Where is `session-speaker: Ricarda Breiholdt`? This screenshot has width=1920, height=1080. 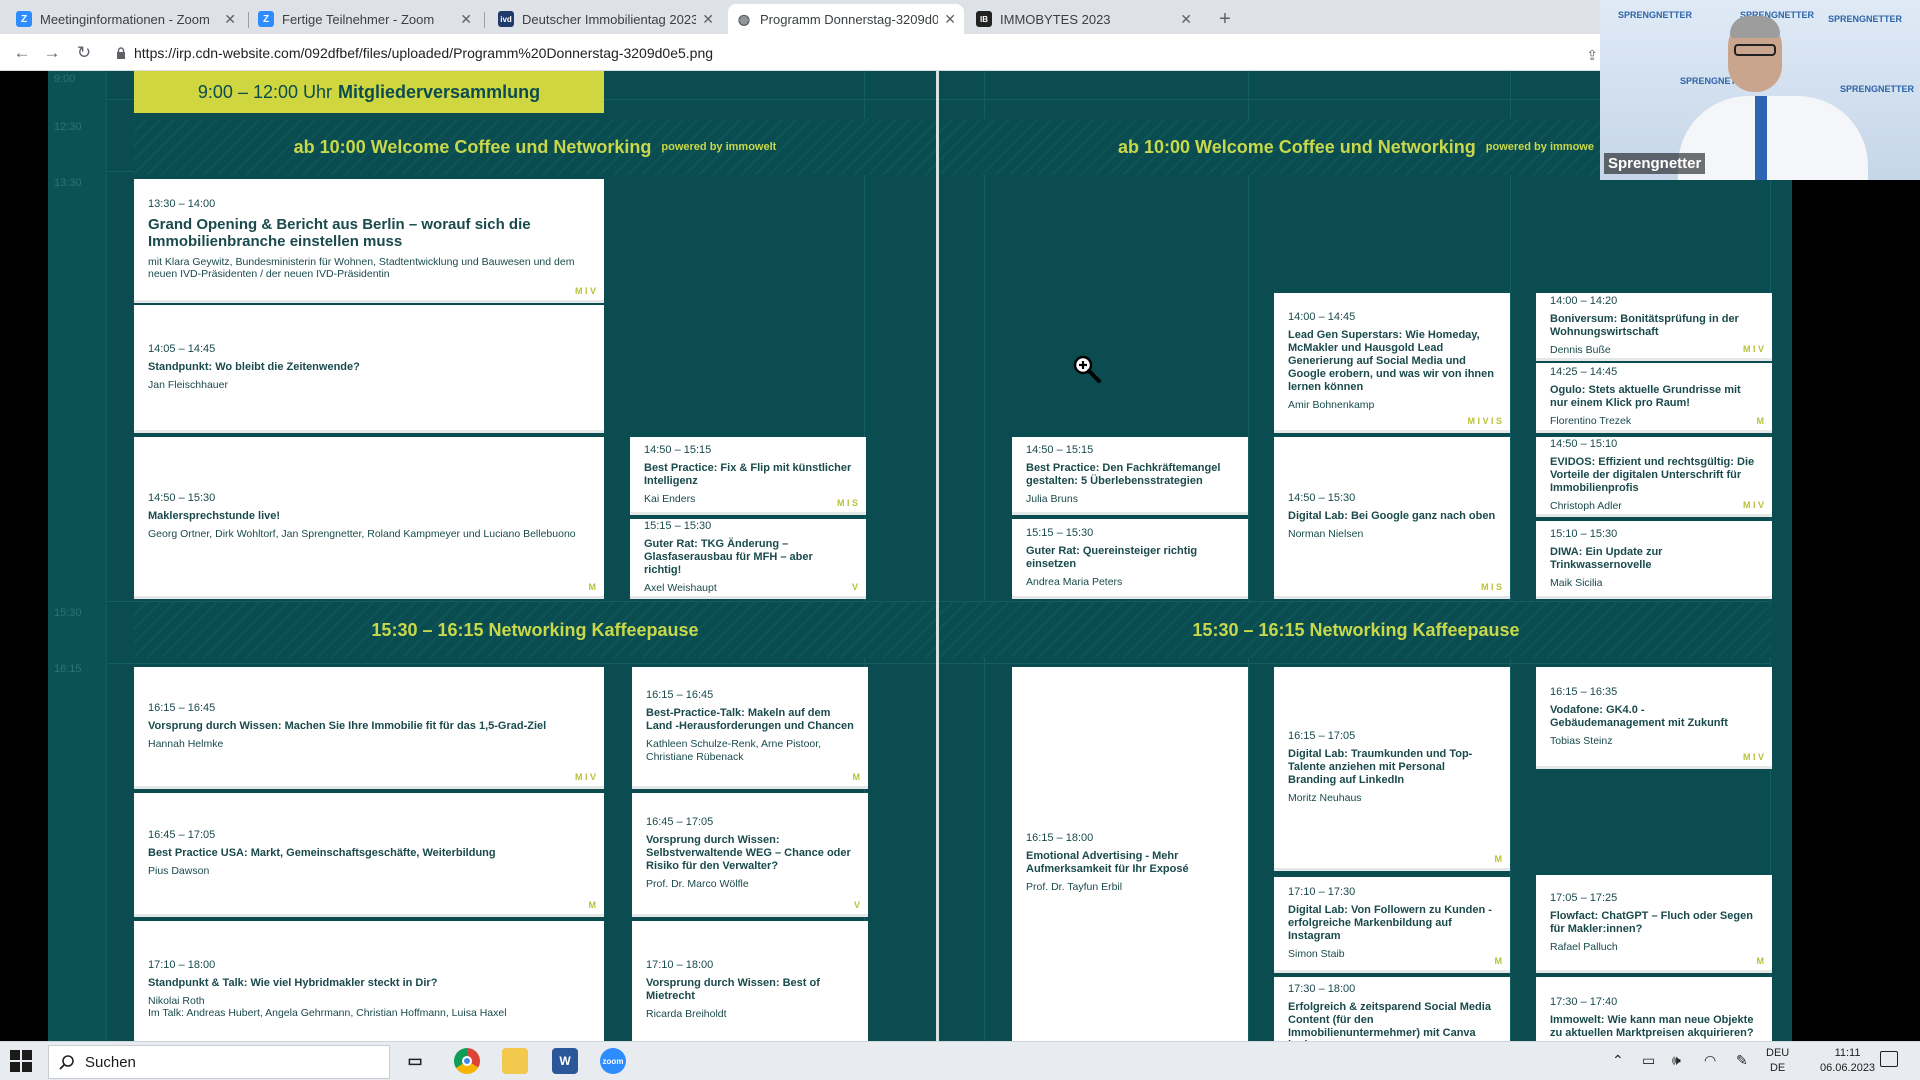 session-speaker: Ricarda Breiholdt is located at coordinates (686, 1013).